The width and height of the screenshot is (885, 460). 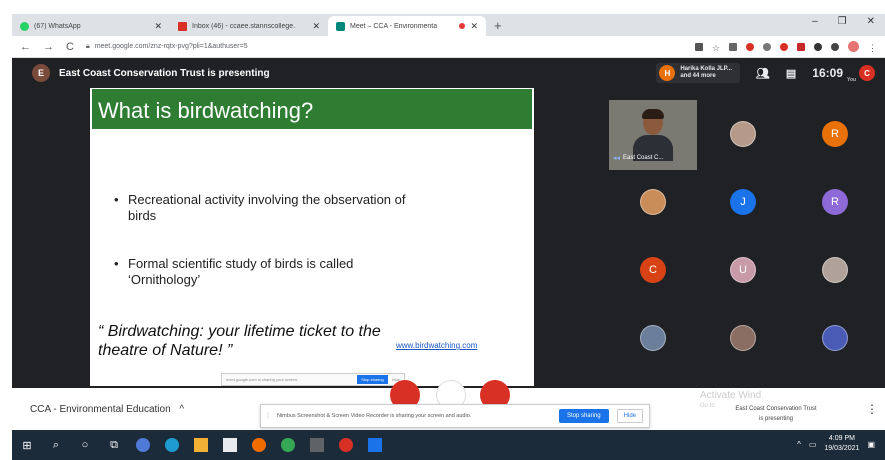 What do you see at coordinates (853, 46) in the screenshot?
I see `profile-avatar` at bounding box center [853, 46].